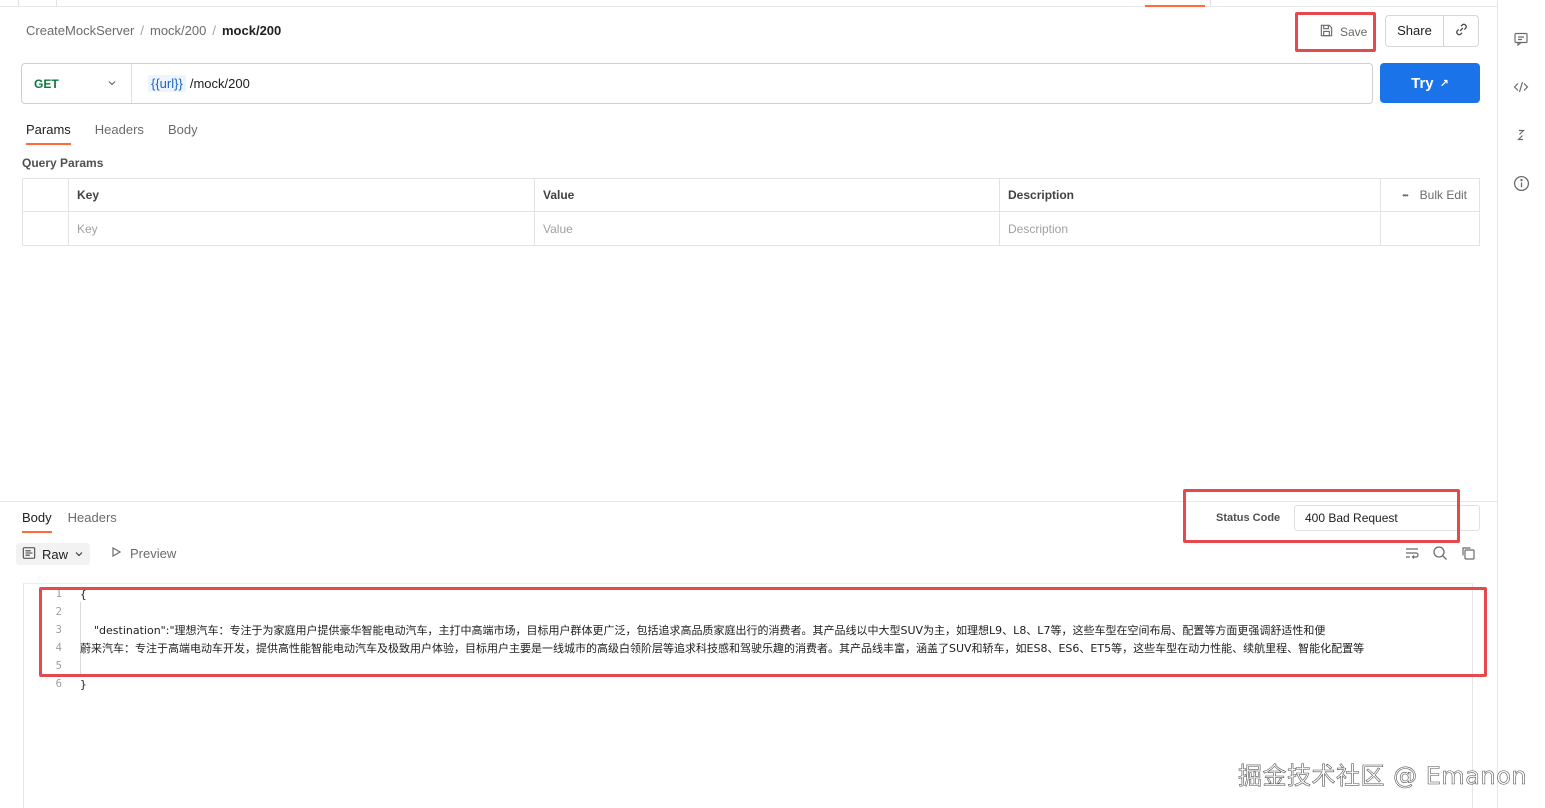 The height and width of the screenshot is (808, 1545). I want to click on link-icon, so click(1461, 31).